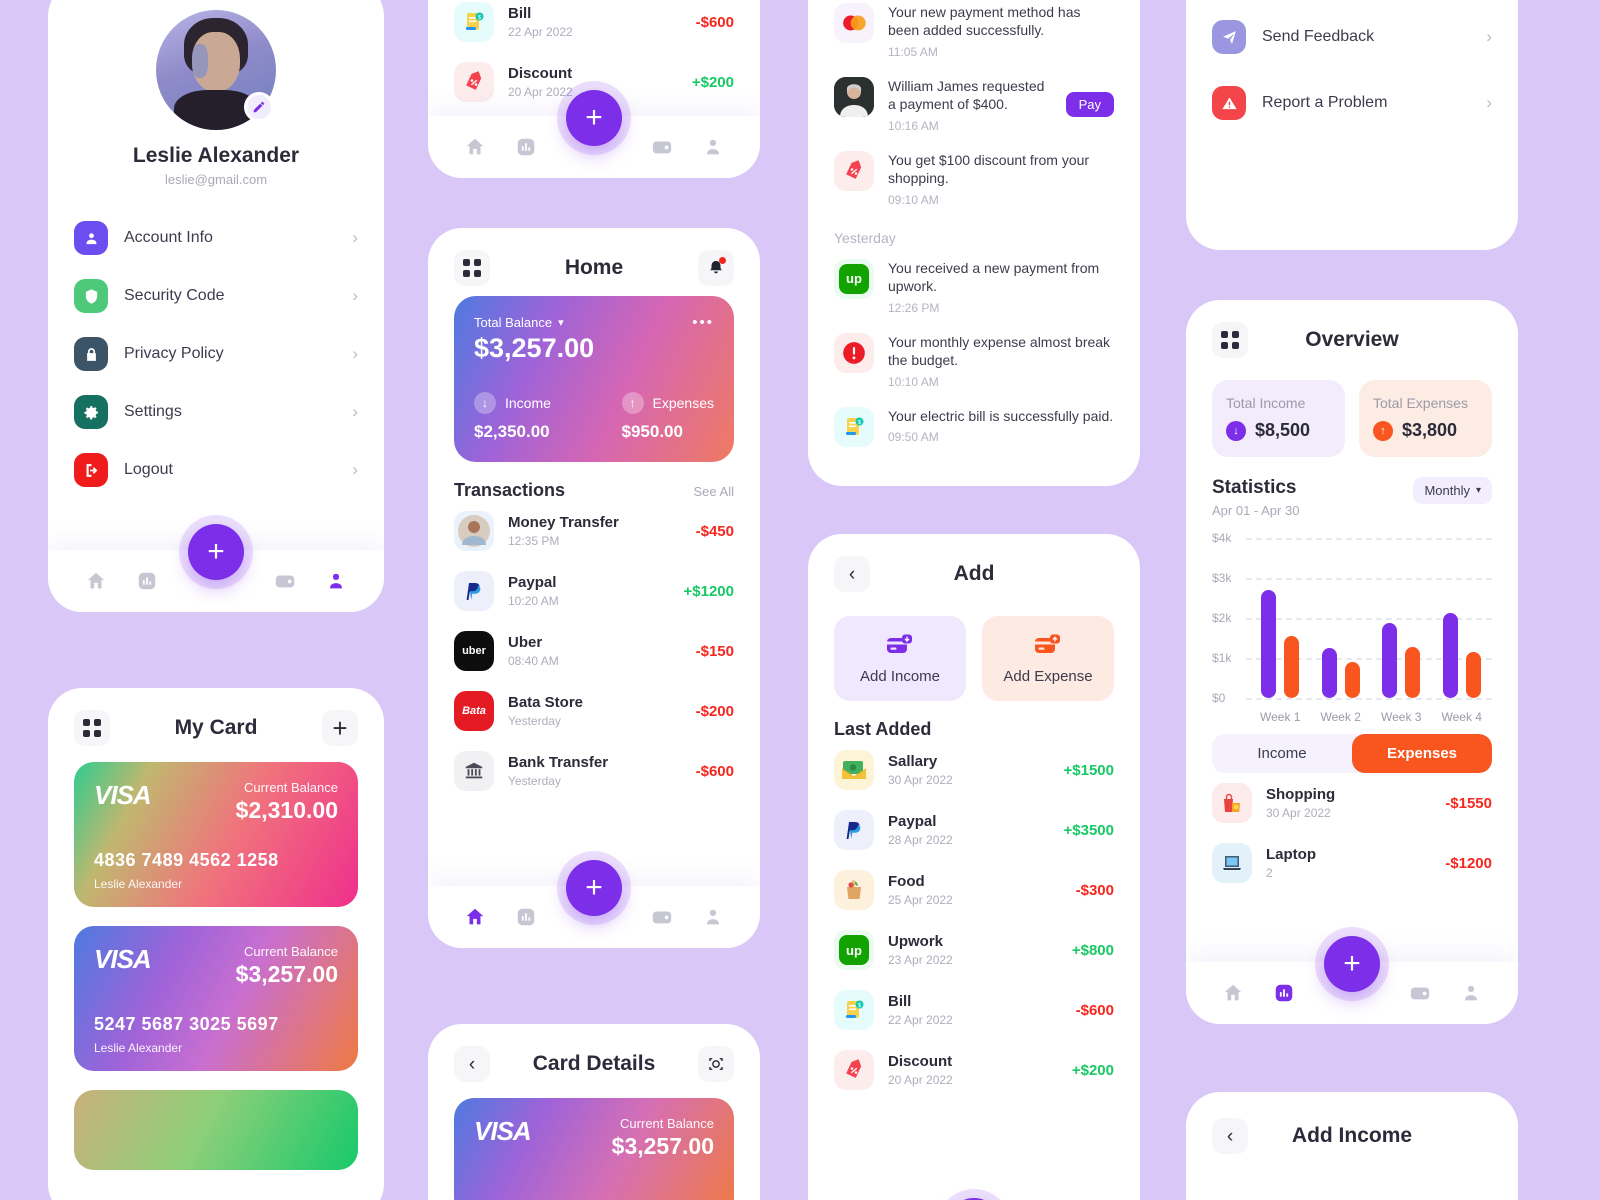 The width and height of the screenshot is (1600, 1200). I want to click on table-row: Paypal 28 Apr 2022 +$3500, so click(974, 830).